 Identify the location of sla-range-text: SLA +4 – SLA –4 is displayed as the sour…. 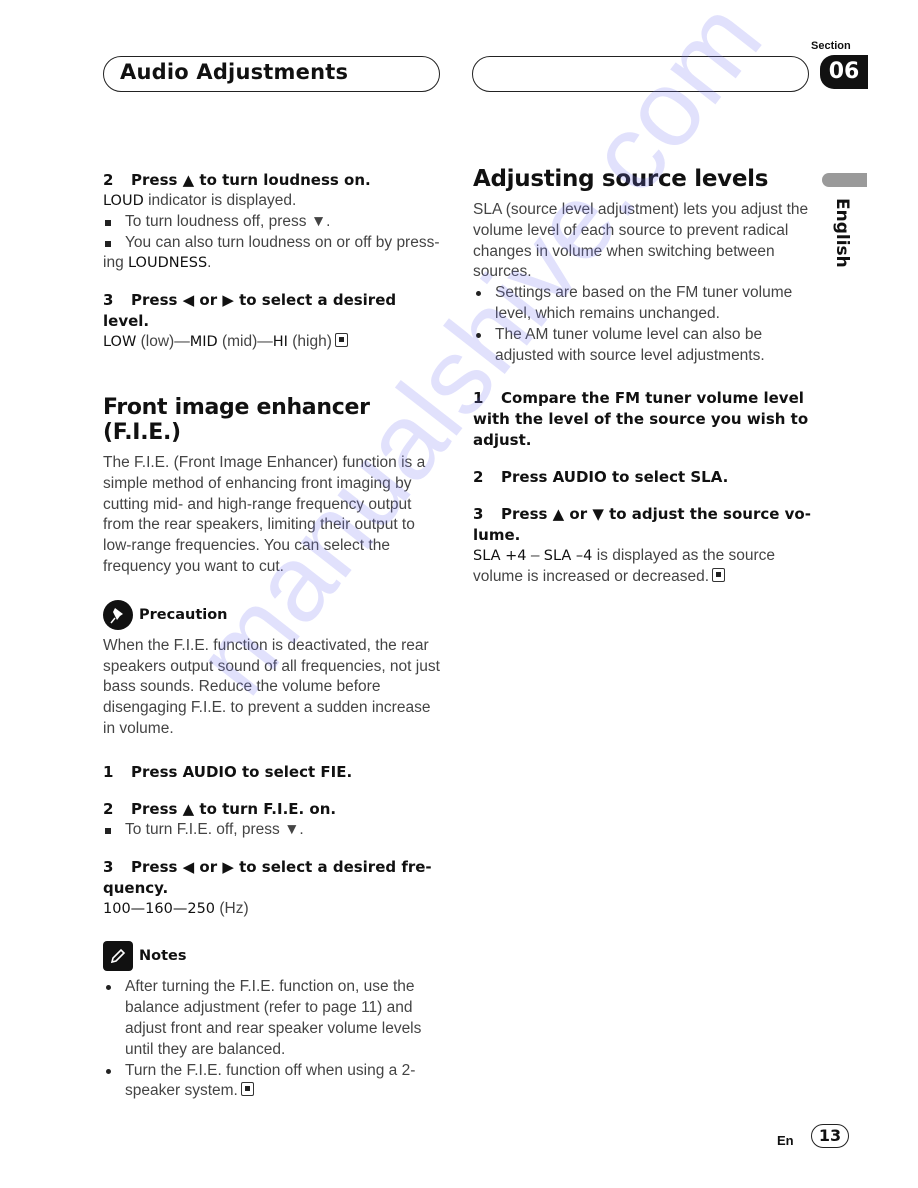
(643, 567).